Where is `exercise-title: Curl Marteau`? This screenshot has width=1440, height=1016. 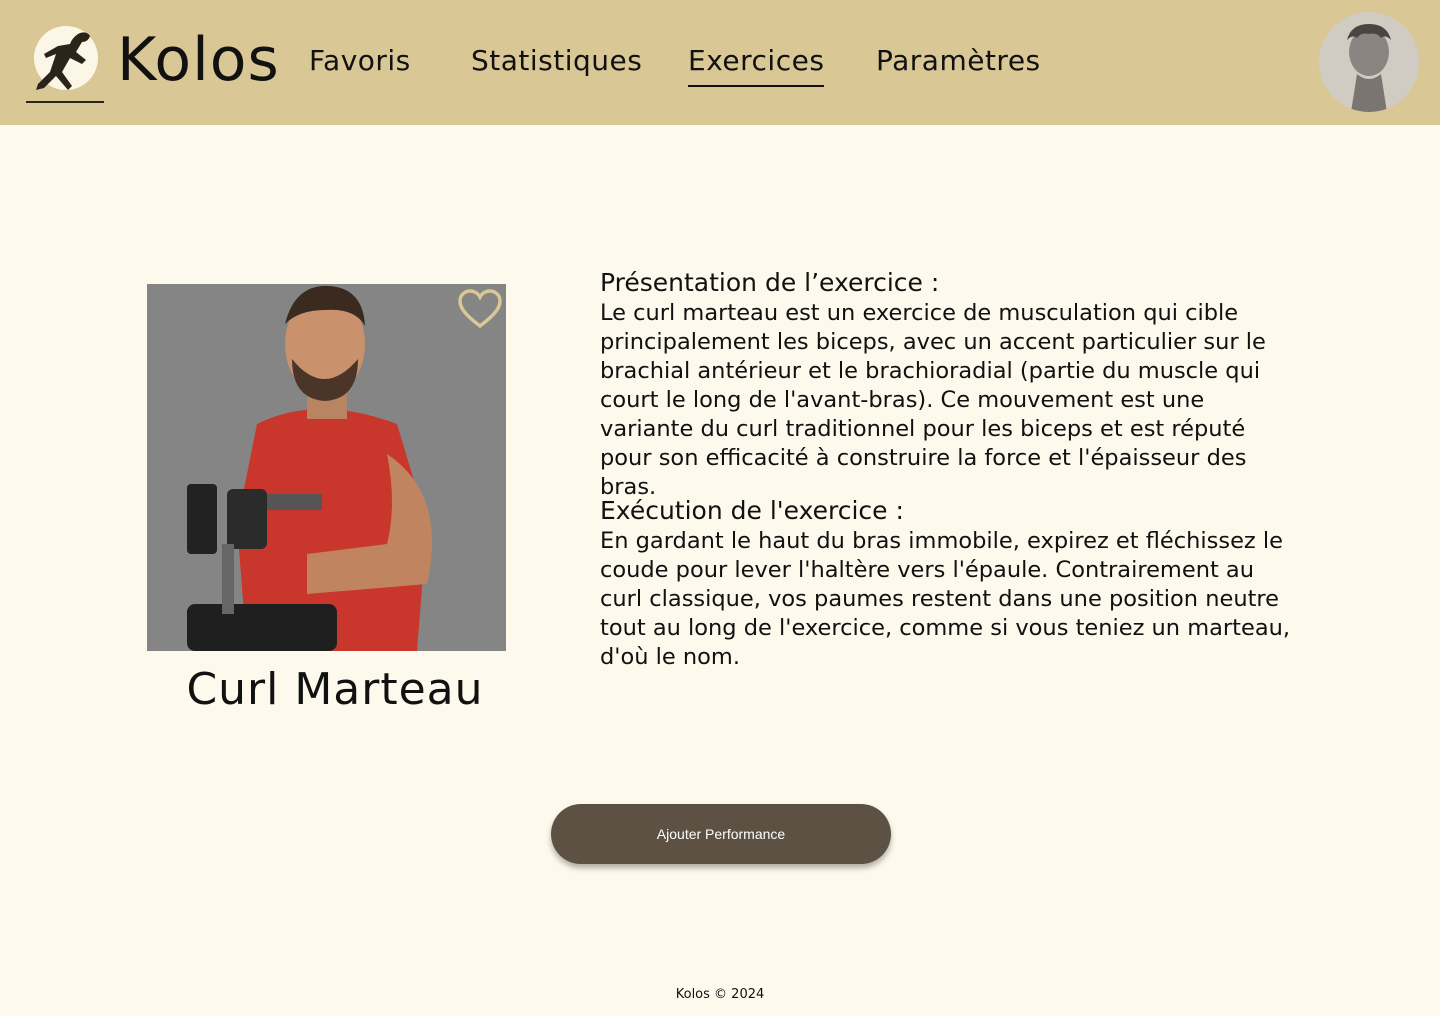 exercise-title: Curl Marteau is located at coordinates (335, 689).